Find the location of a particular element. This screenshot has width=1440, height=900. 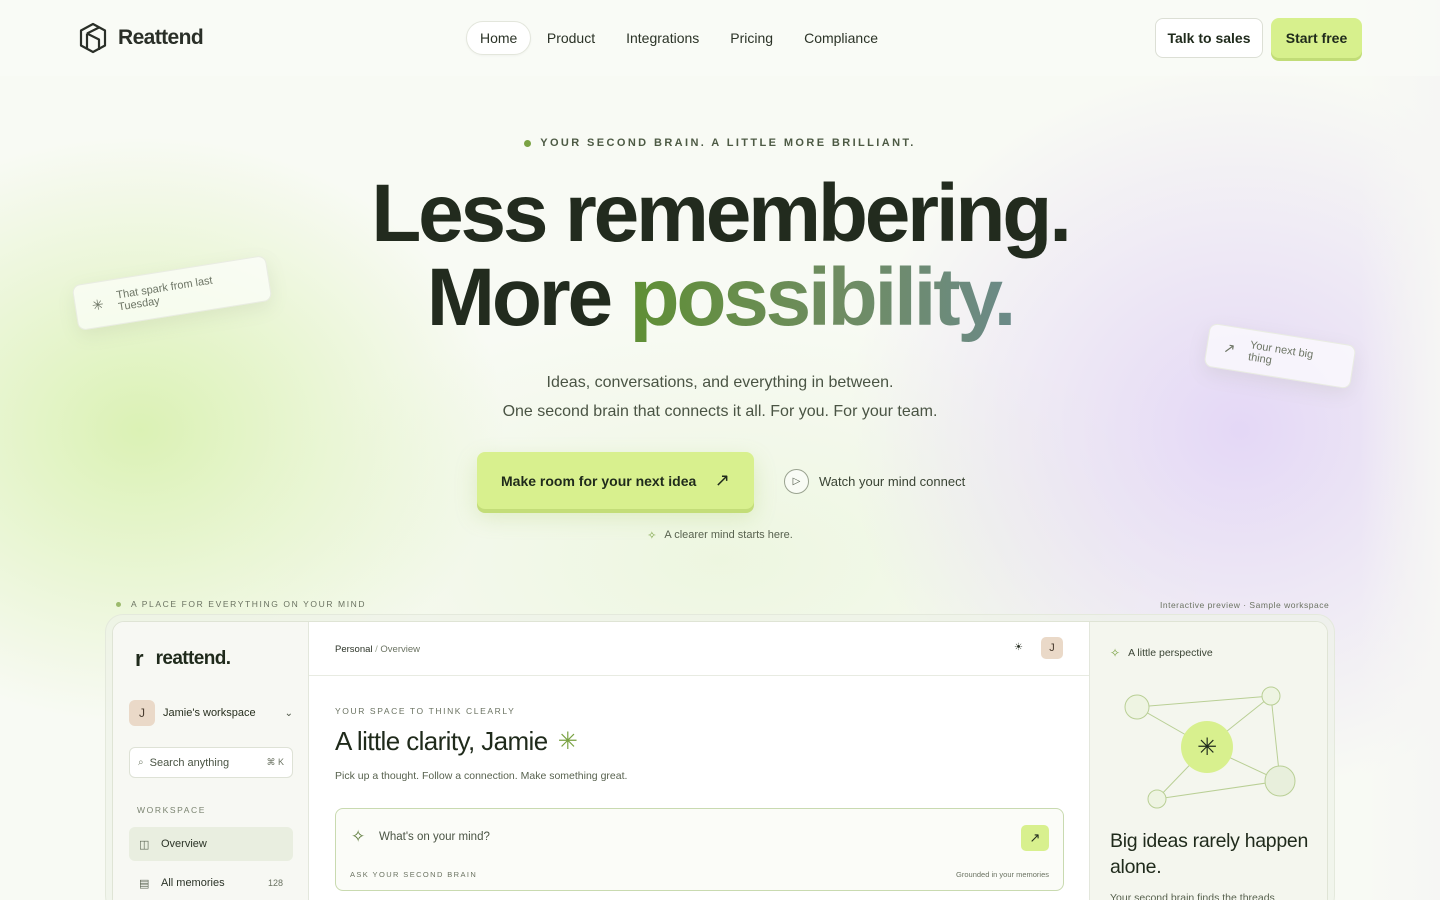

keyboard-shortcut: ⌘ K is located at coordinates (275, 762).